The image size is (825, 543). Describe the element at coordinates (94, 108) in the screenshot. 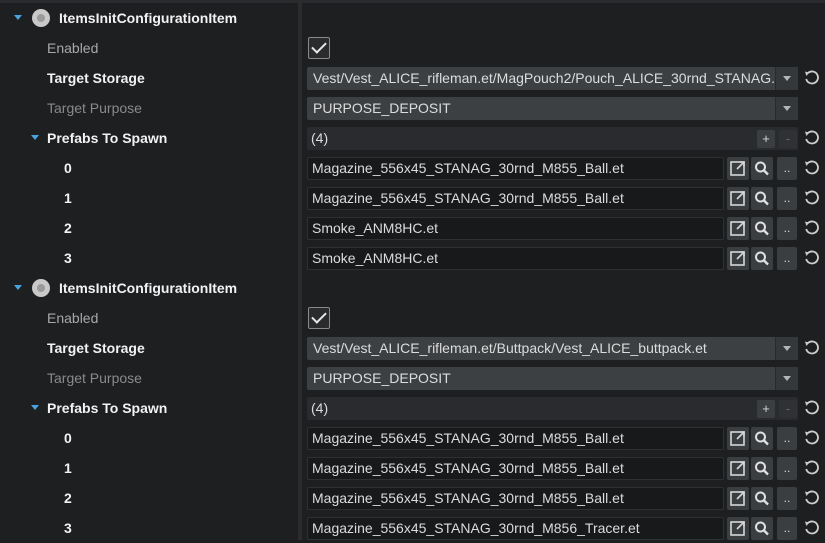

I see `target-purpose-label: Target Purpose` at that location.